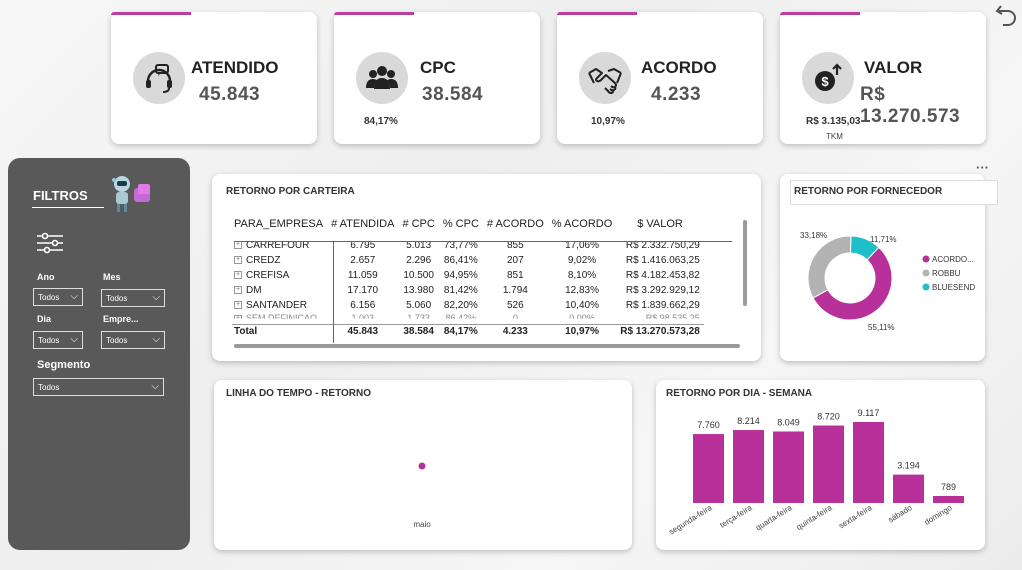 Image resolution: width=1022 pixels, height=570 pixels. What do you see at coordinates (117, 298) in the screenshot?
I see `filter-mes-value: Todos` at bounding box center [117, 298].